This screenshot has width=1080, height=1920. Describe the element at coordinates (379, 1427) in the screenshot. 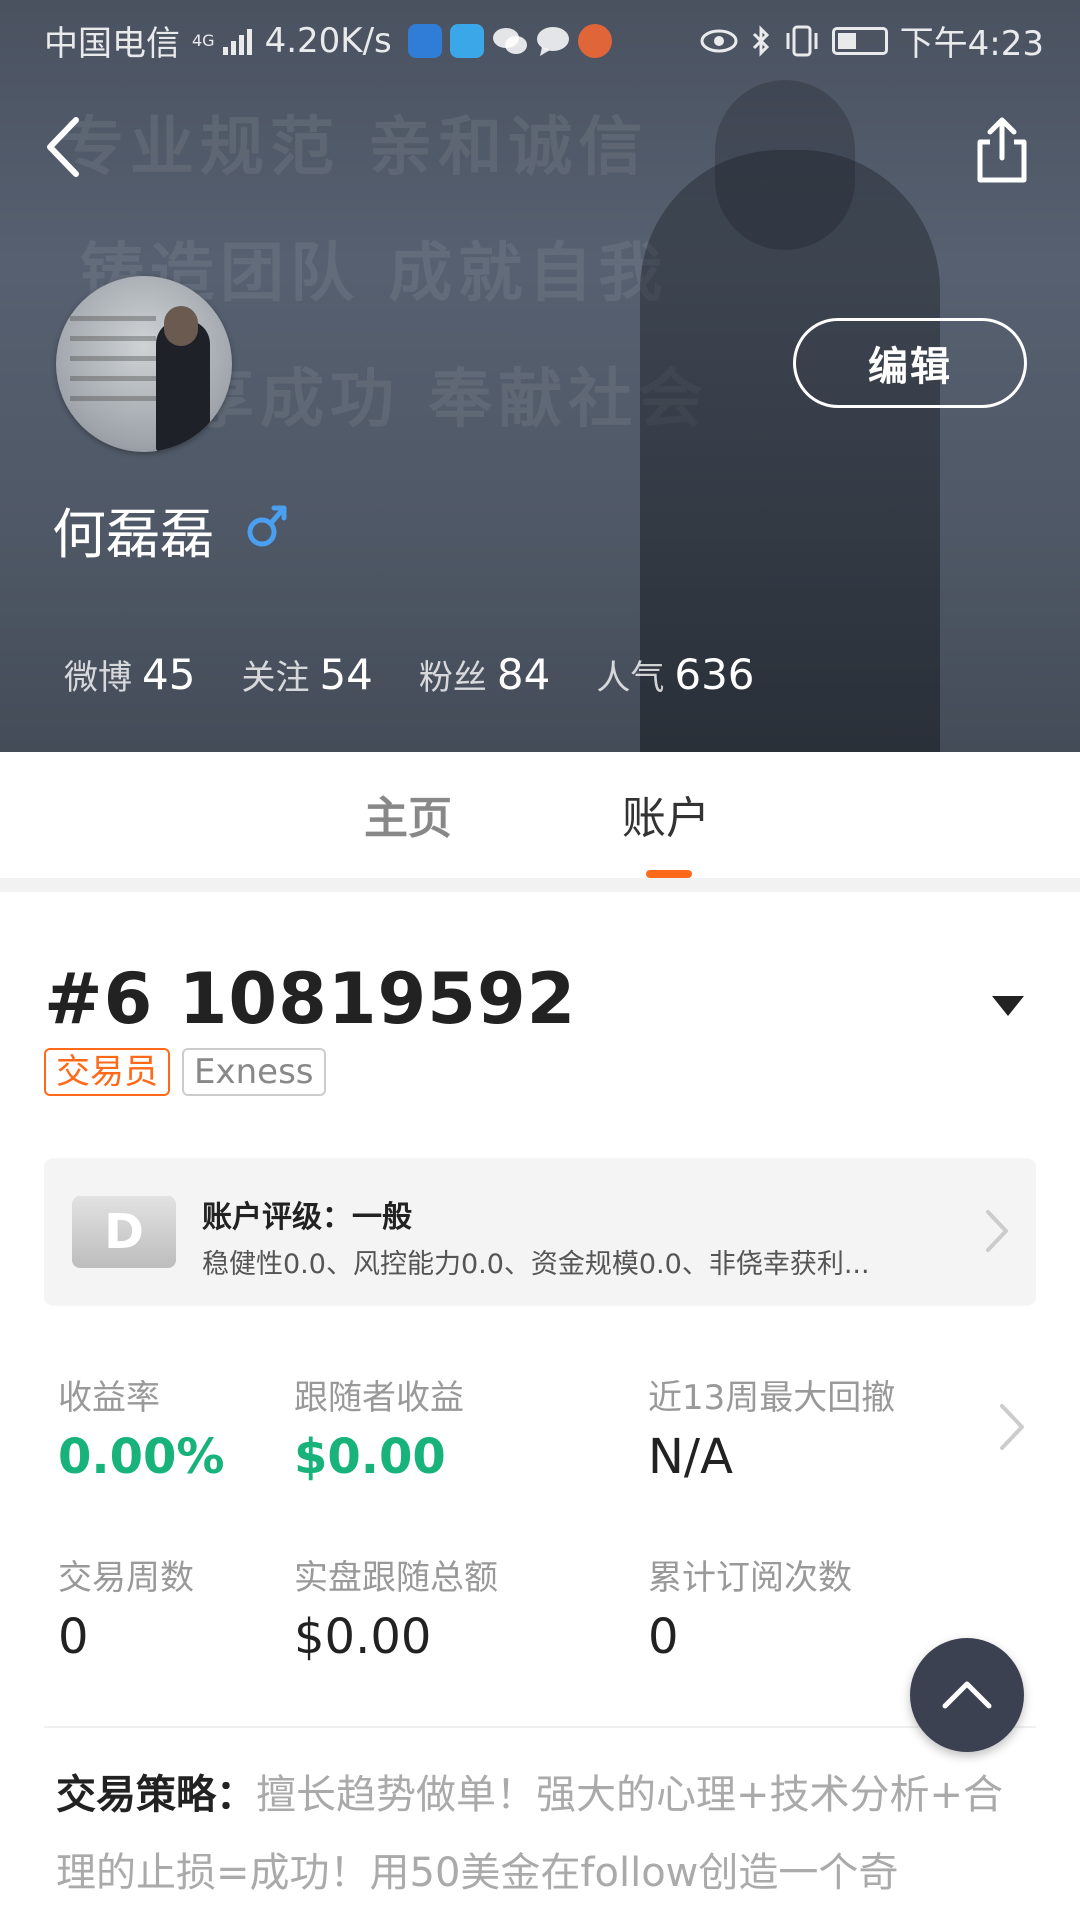

I see `metric-follower-profit: 跟随者收益 $0.00` at that location.